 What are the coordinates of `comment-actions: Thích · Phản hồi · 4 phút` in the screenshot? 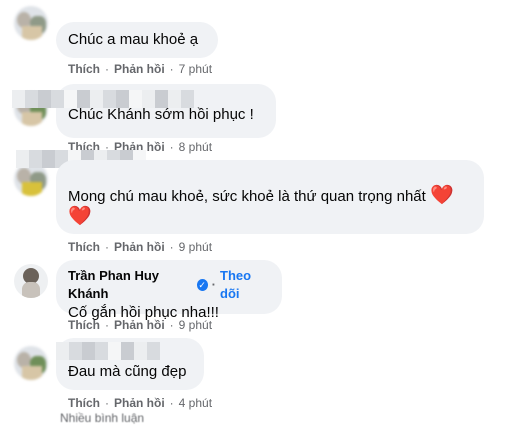 It's located at (140, 403).